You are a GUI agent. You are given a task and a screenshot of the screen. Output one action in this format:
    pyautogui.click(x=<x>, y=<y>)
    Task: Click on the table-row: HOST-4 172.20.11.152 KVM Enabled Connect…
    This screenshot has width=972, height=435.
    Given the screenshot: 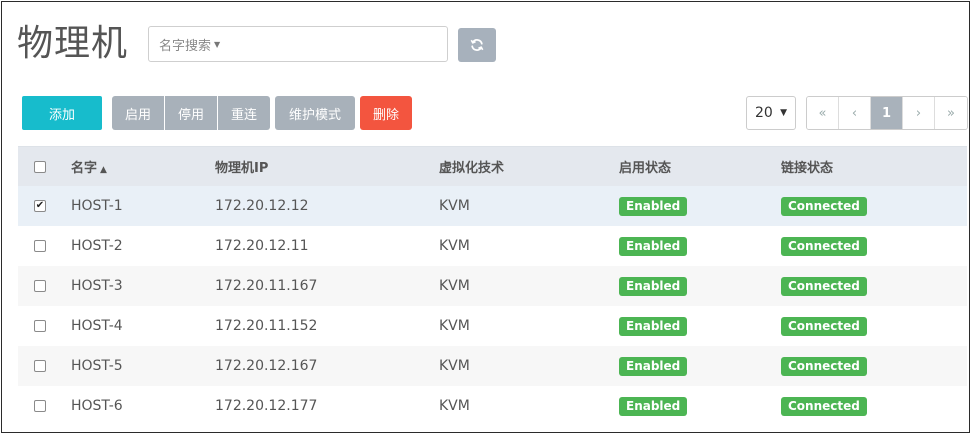 What is the action you would take?
    pyautogui.click(x=492, y=326)
    